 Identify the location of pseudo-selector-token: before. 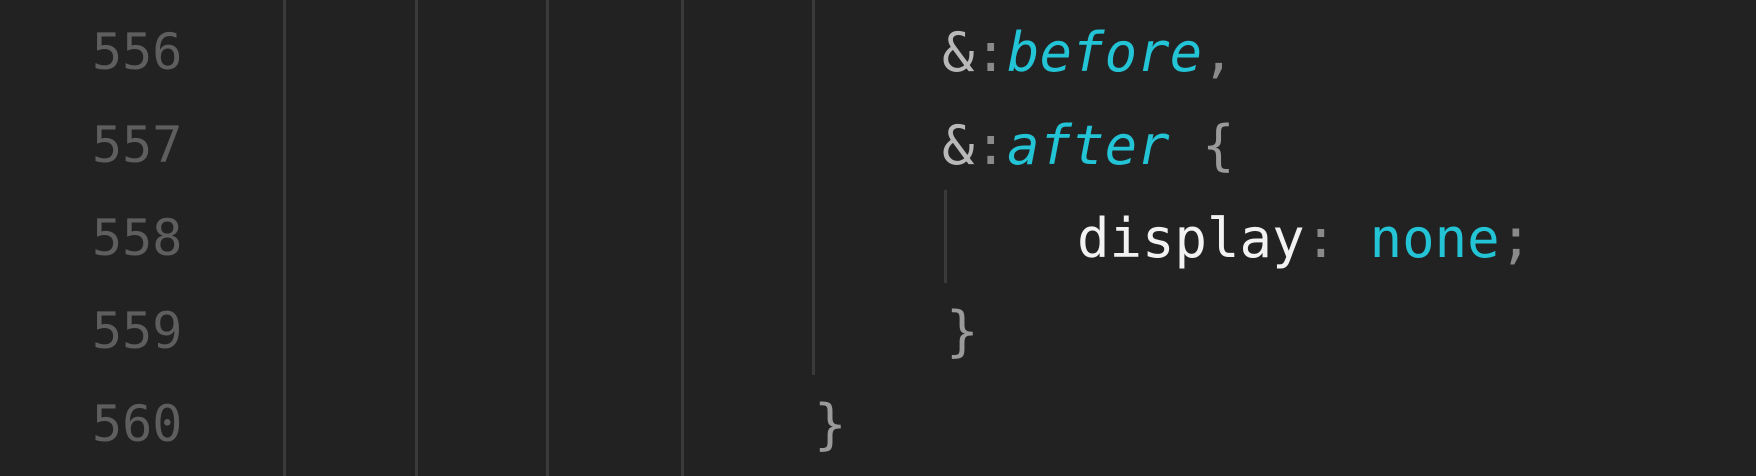
(1105, 52).